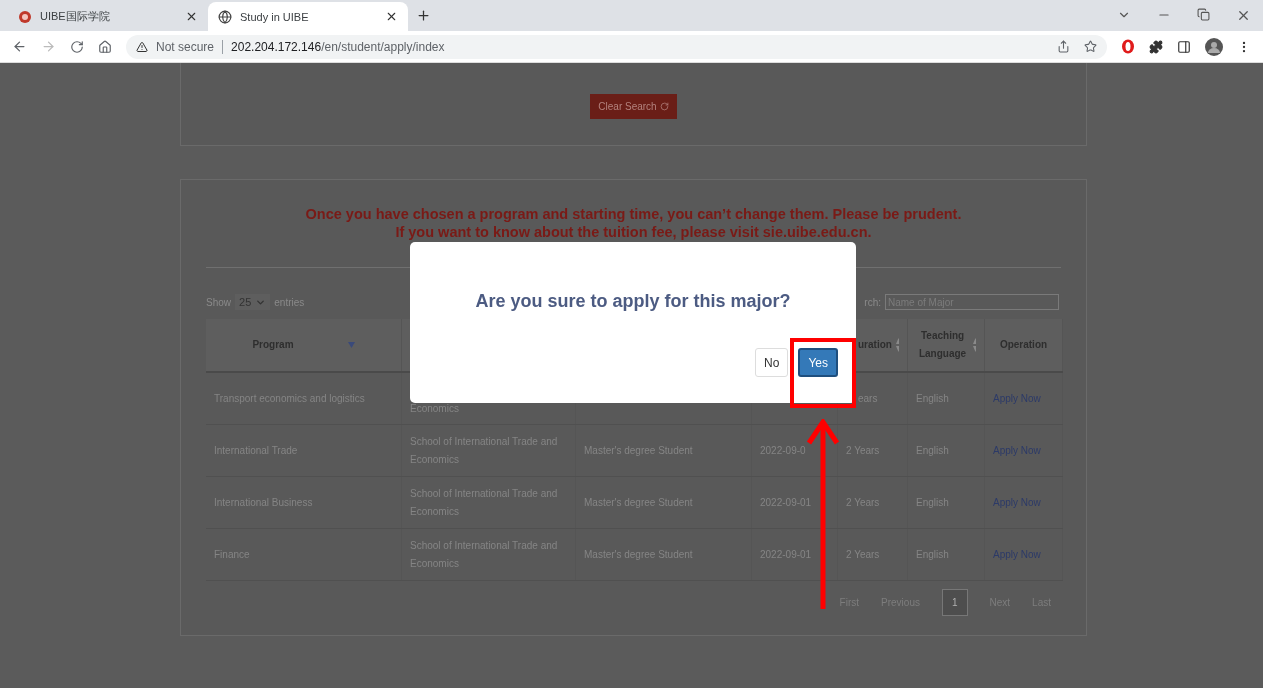 This screenshot has height=688, width=1263. Describe the element at coordinates (633, 232) in the screenshot. I see `notice-text: If you want to know about the tuition fee, please visit sie.uibe.edu.cn.` at that location.